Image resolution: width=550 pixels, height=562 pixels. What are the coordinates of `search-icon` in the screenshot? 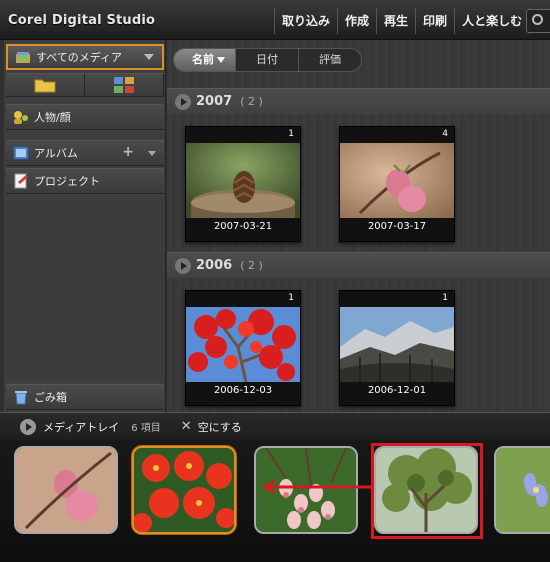 It's located at (537, 19).